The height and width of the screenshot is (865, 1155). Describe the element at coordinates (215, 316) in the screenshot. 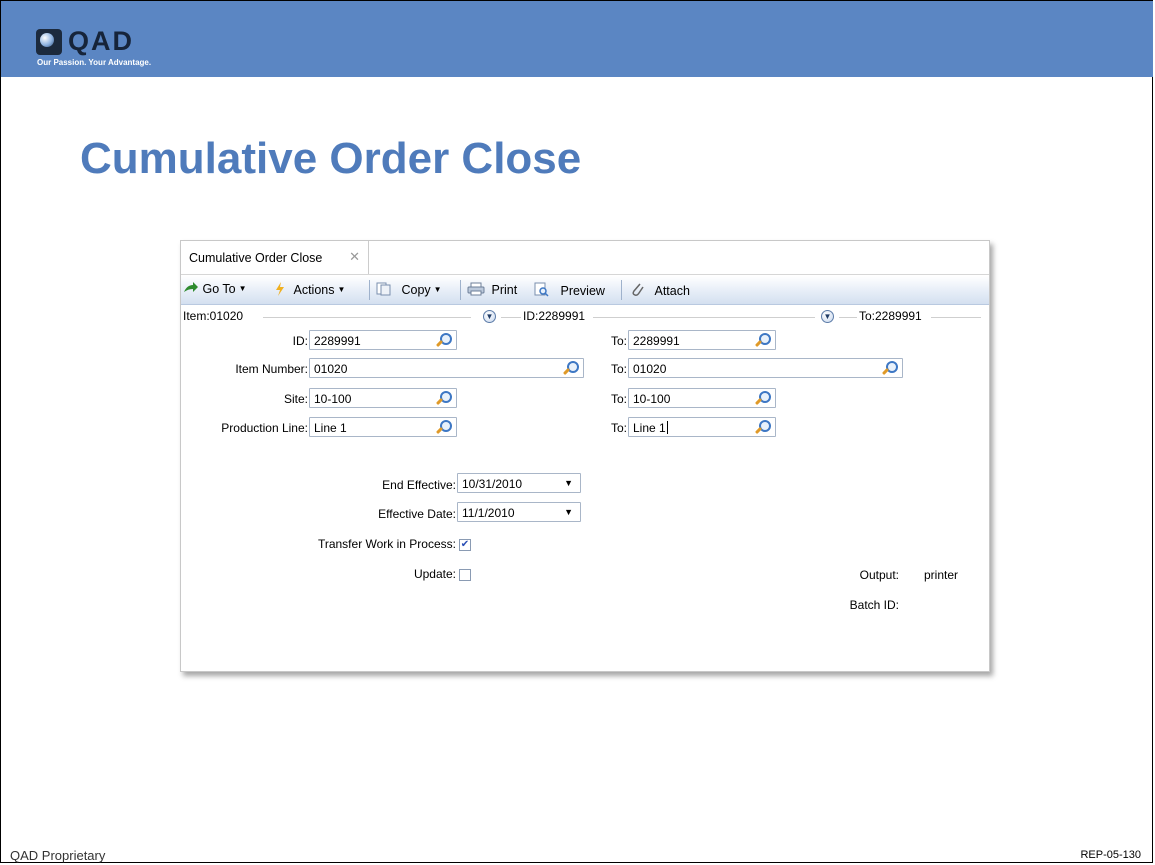

I see `section-item-label: Item:01020` at that location.